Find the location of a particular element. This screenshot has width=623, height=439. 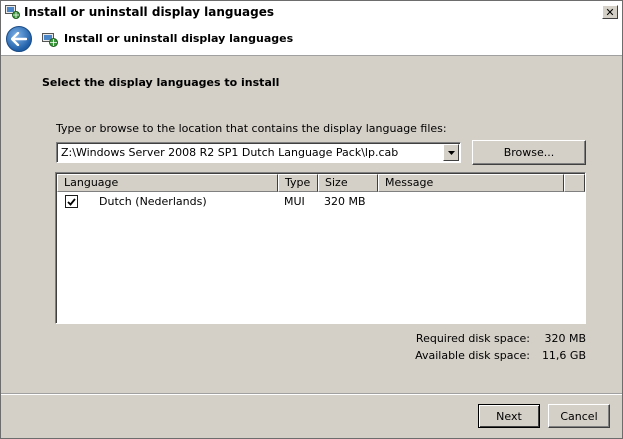

column-header-language: Language is located at coordinates (167, 183).